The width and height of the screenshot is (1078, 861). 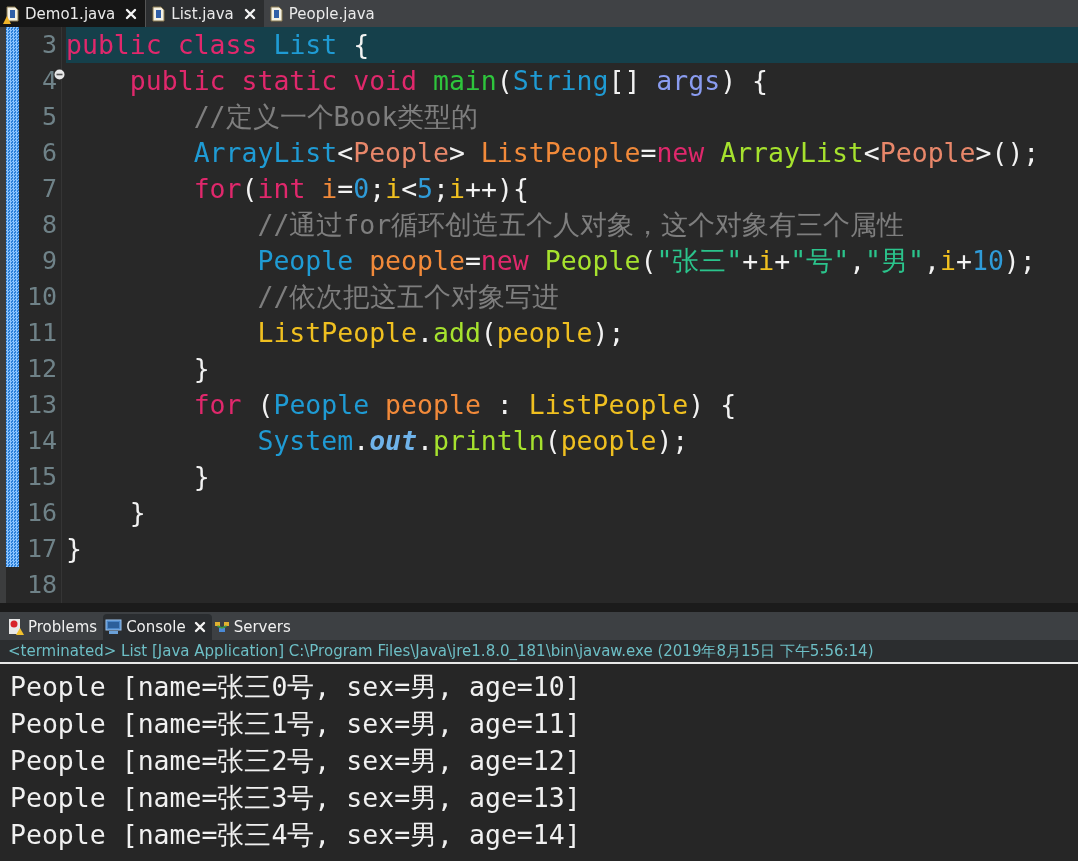 I want to click on view-tab: Problems, so click(x=55, y=627).